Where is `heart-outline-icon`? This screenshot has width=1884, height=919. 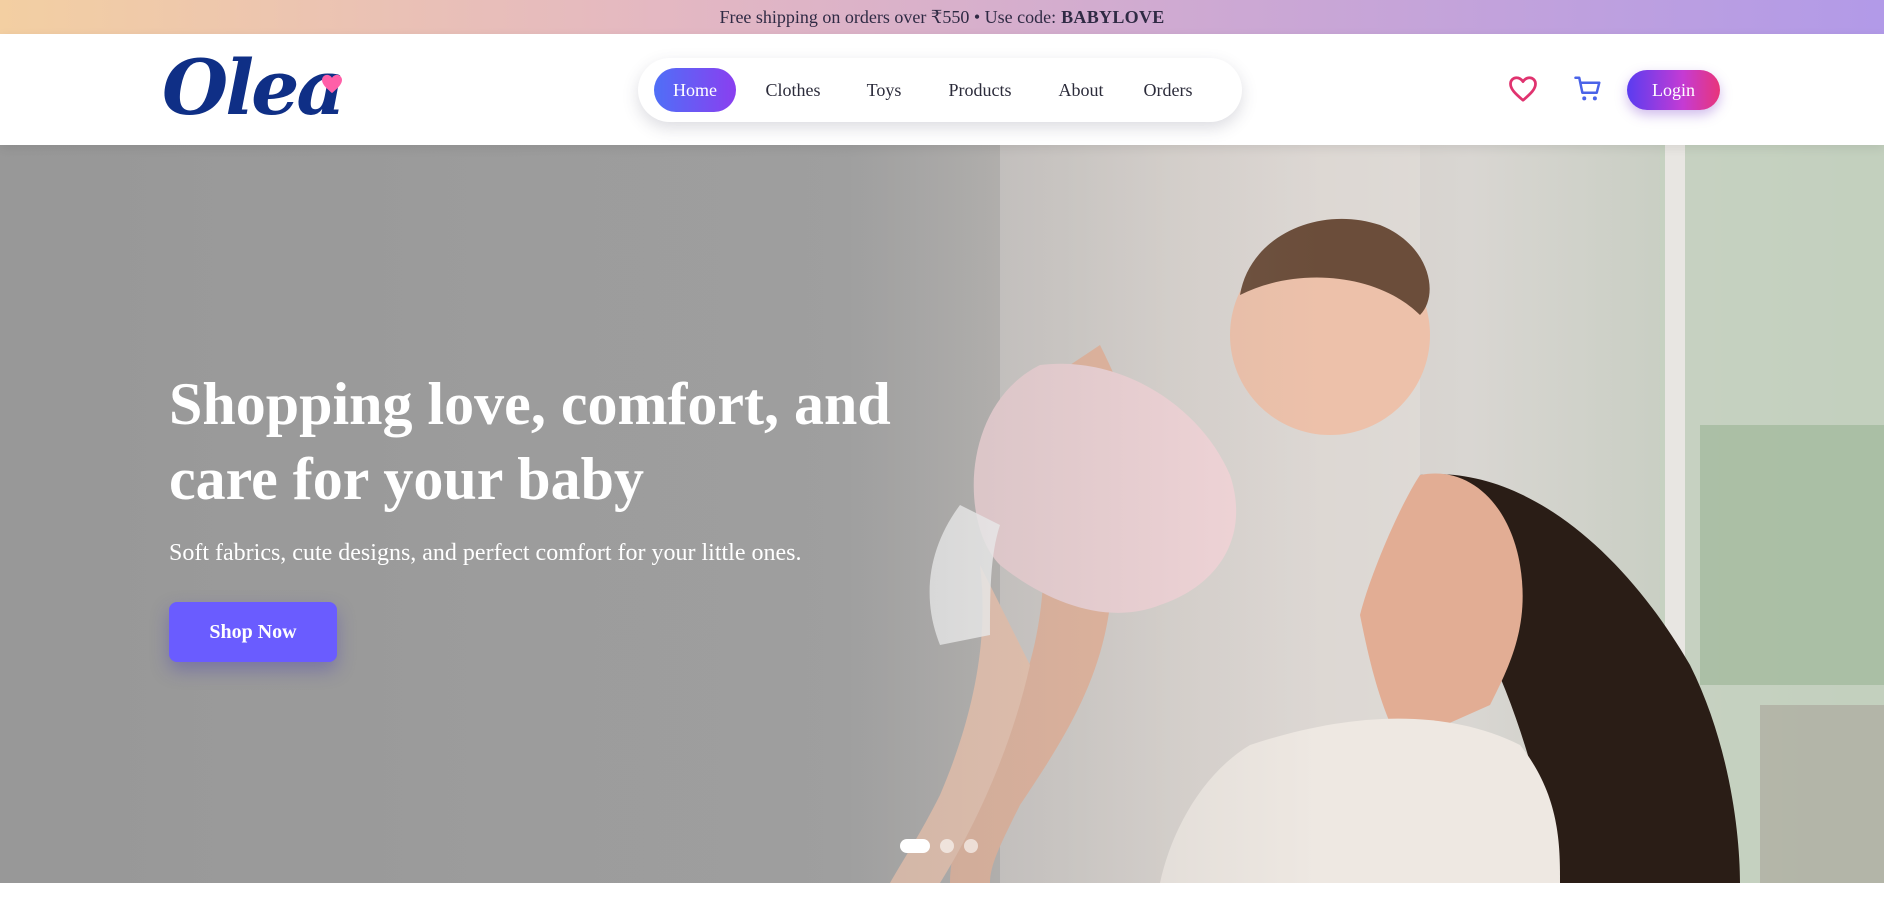
heart-outline-icon is located at coordinates (1523, 89).